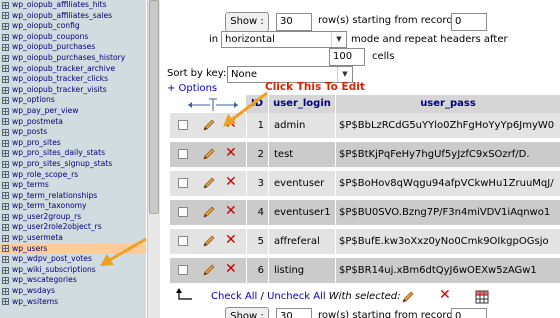 This screenshot has width=560, height=318. I want to click on sidebar-item: wp_wsdays, so click(73, 291).